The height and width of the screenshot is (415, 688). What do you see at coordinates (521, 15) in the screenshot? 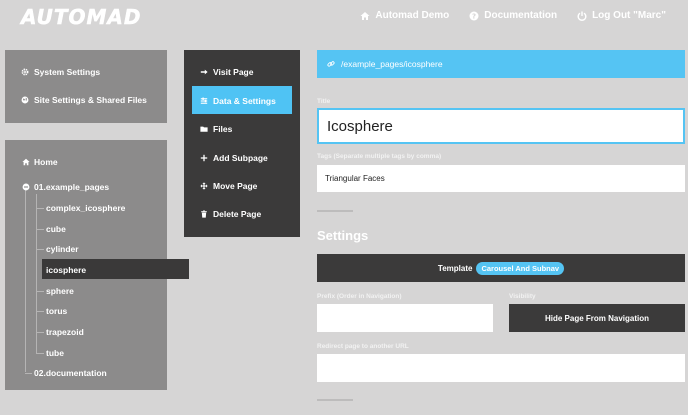
I see `documentation-label: Documentation` at bounding box center [521, 15].